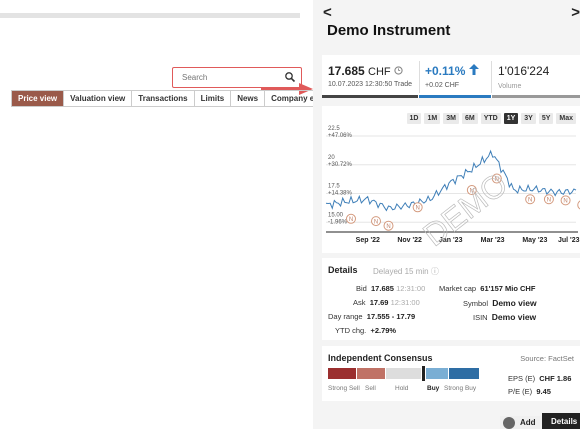 Image resolution: width=580 pixels, height=429 pixels. I want to click on tab-price-view: Price view, so click(38, 98).